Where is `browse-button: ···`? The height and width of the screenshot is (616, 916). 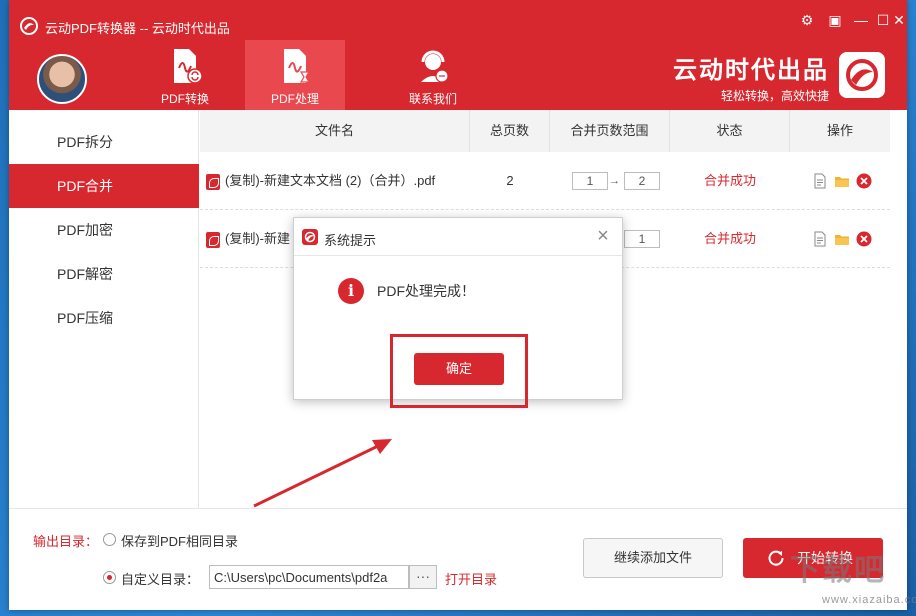 browse-button: ··· is located at coordinates (423, 577).